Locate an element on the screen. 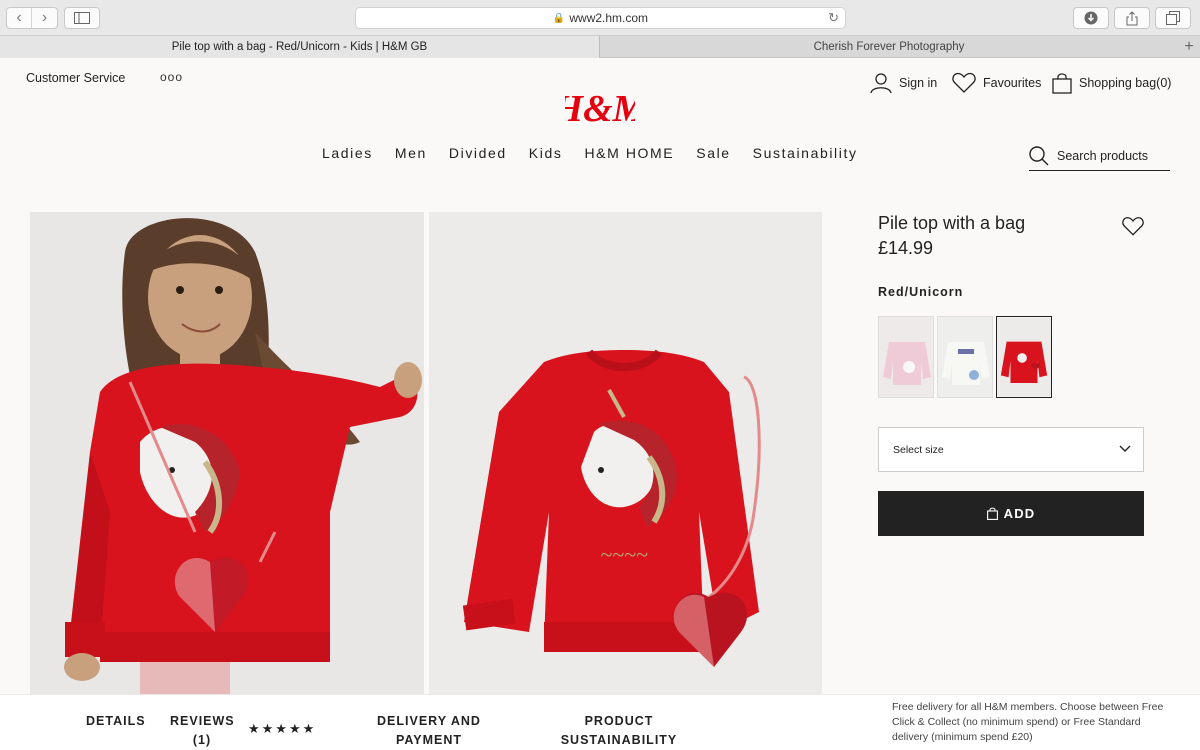 The height and width of the screenshot is (750, 1200). favourites-label: Favourites is located at coordinates (1012, 82).